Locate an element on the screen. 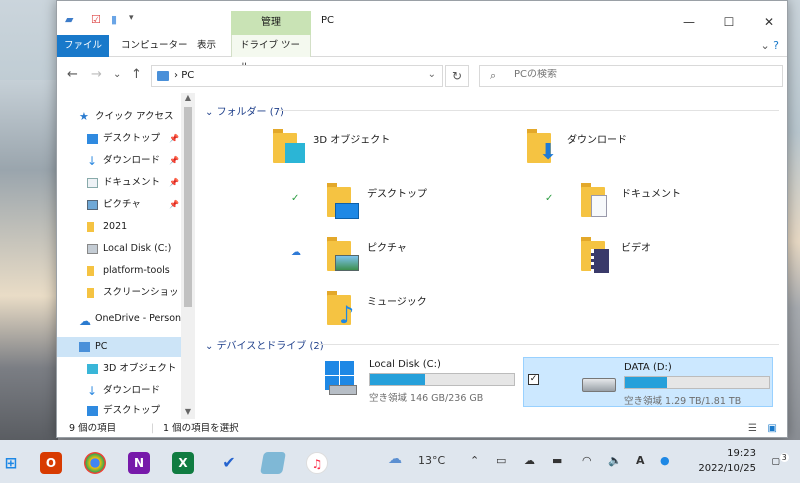  drive-tile-d: ✓ DATA (D:) 空き領域 1.29 TB/1.81 TB is located at coordinates (648, 382).